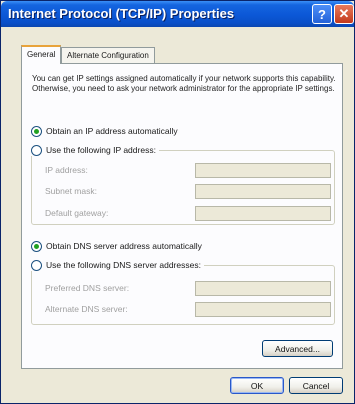 The image size is (355, 404). Describe the element at coordinates (263, 170) in the screenshot. I see `ip-address-field` at that location.